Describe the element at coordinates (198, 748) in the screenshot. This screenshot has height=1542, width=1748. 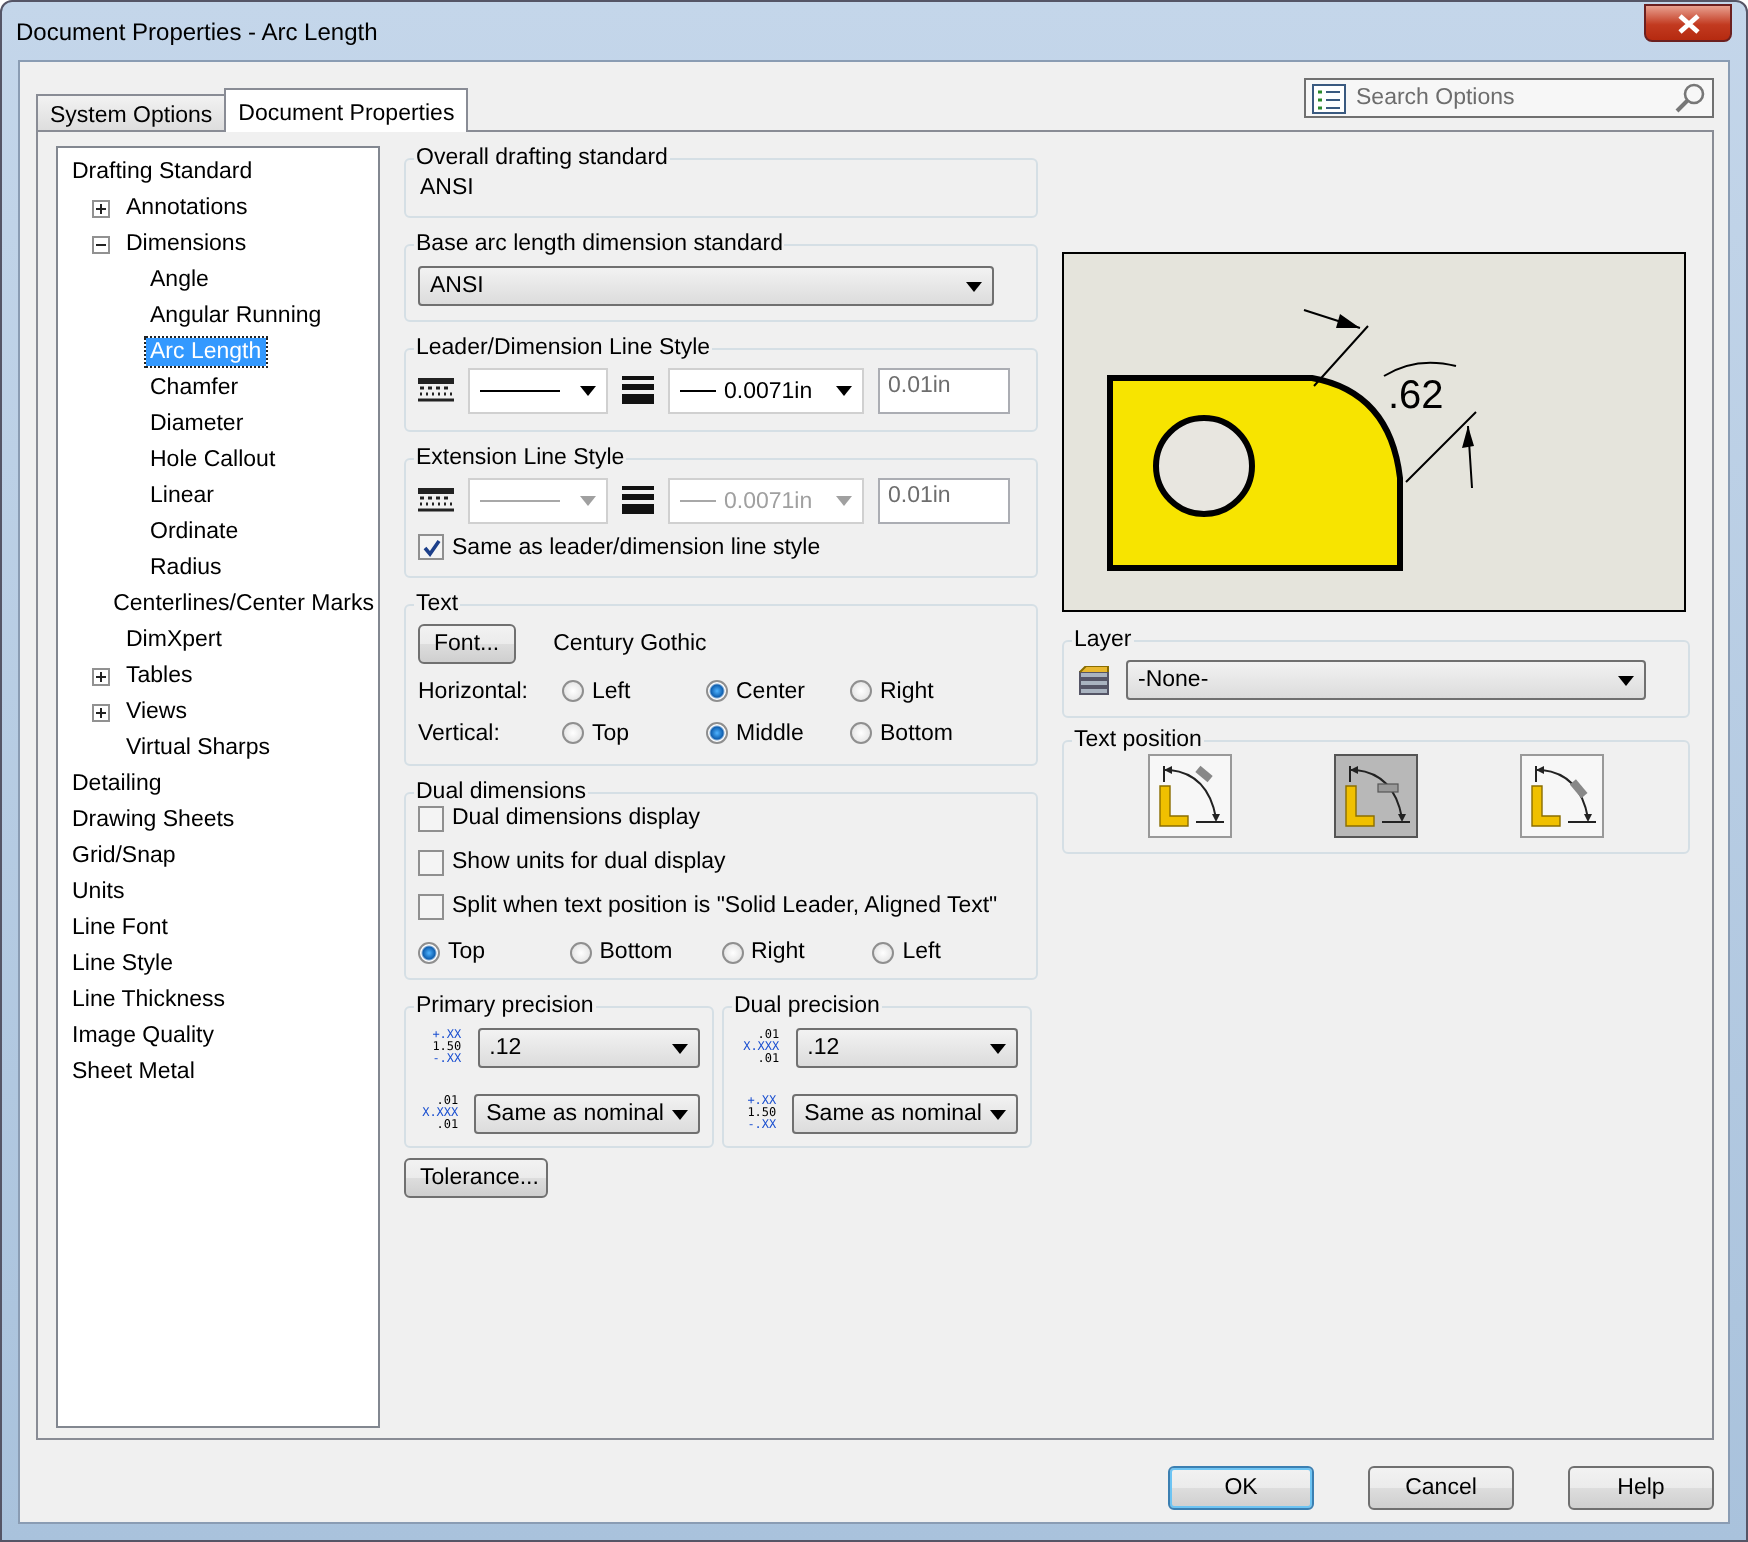
I see `tree-item: Virtual Sharps` at that location.